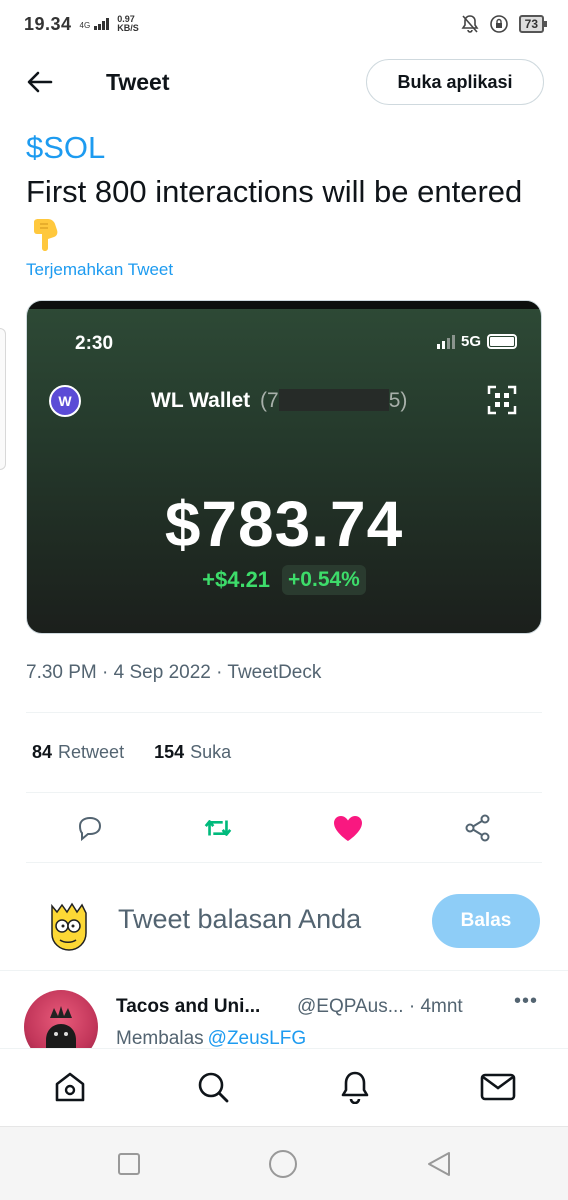  What do you see at coordinates (486, 921) in the screenshot?
I see `reply-submit-button: Balas` at bounding box center [486, 921].